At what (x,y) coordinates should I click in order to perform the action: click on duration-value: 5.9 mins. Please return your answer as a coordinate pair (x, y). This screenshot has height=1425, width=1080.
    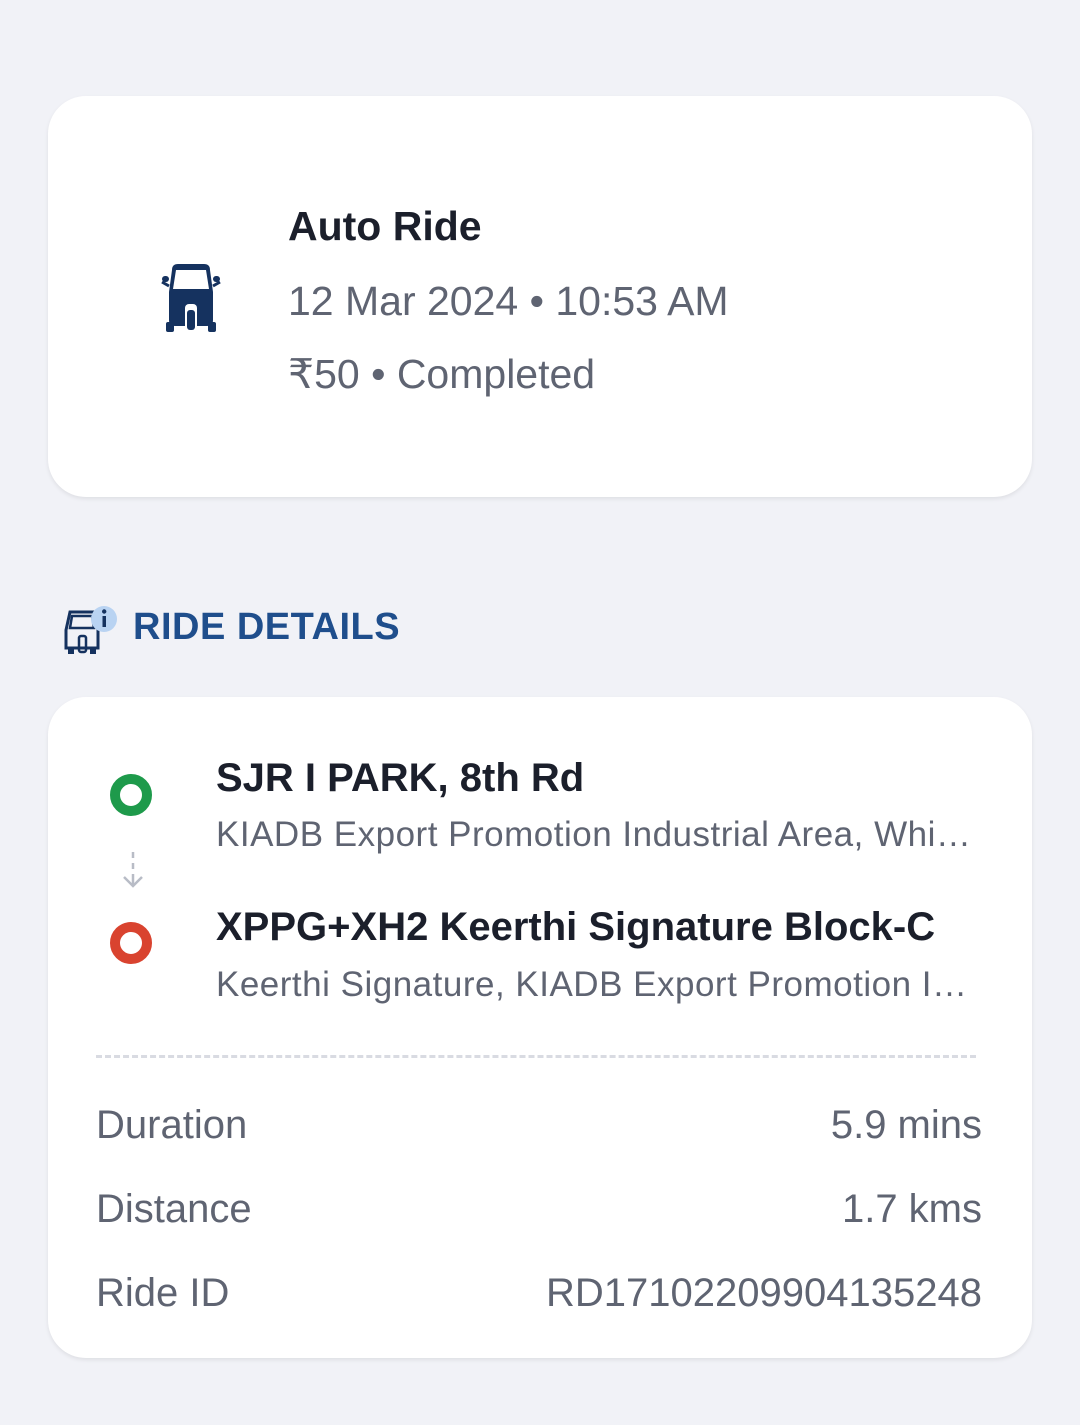
    Looking at the image, I should click on (906, 1125).